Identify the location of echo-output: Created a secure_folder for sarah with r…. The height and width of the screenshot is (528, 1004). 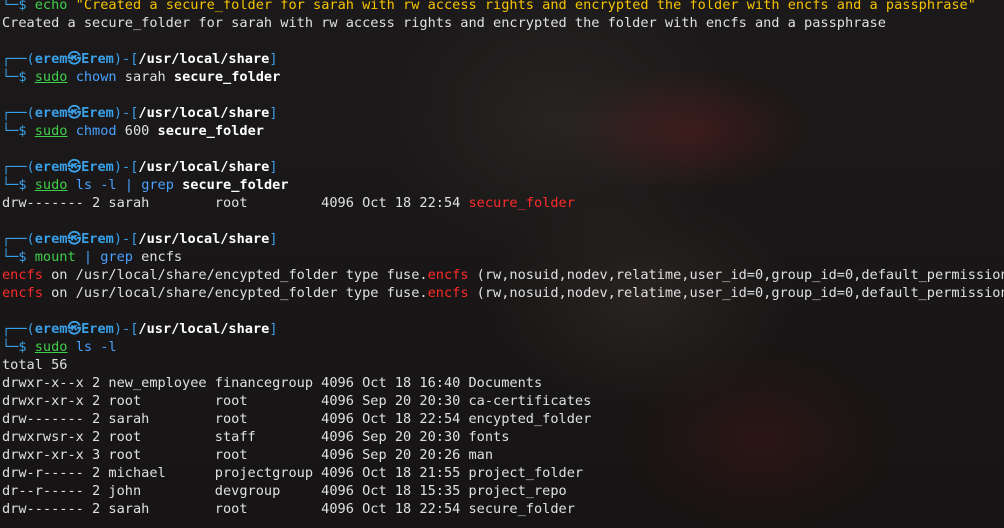
(444, 23).